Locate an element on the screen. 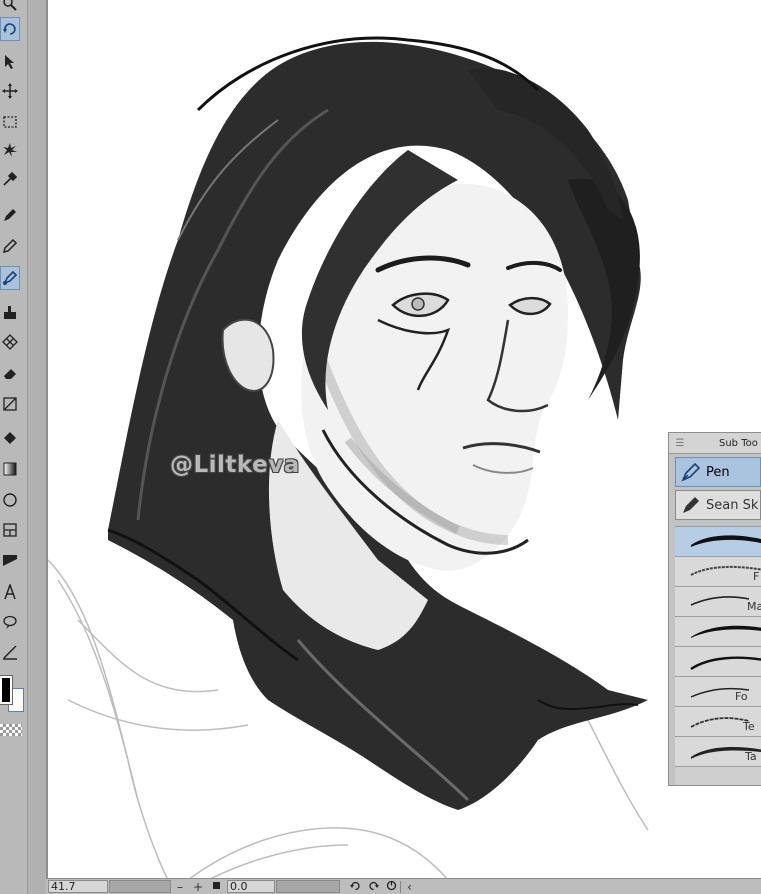 This screenshot has width=761, height=894. rectangle-selection-tool is located at coordinates (10, 122).